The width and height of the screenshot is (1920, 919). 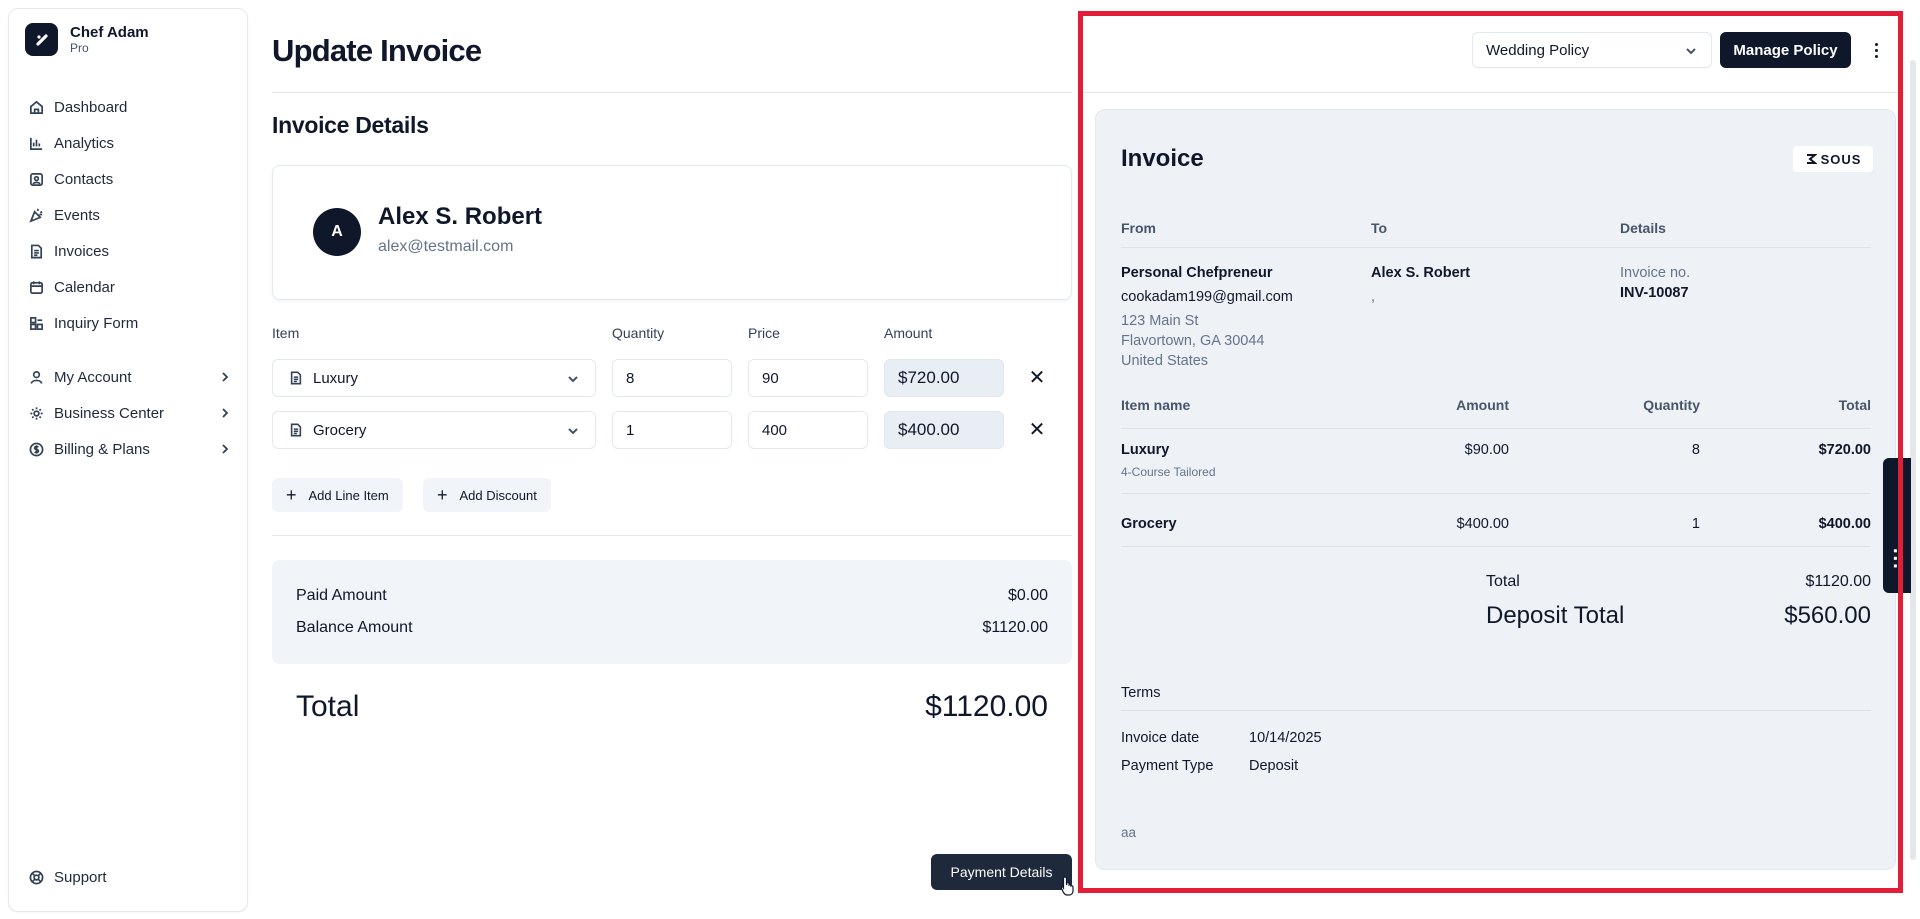 I want to click on brand-logo-icon, so click(x=41, y=39).